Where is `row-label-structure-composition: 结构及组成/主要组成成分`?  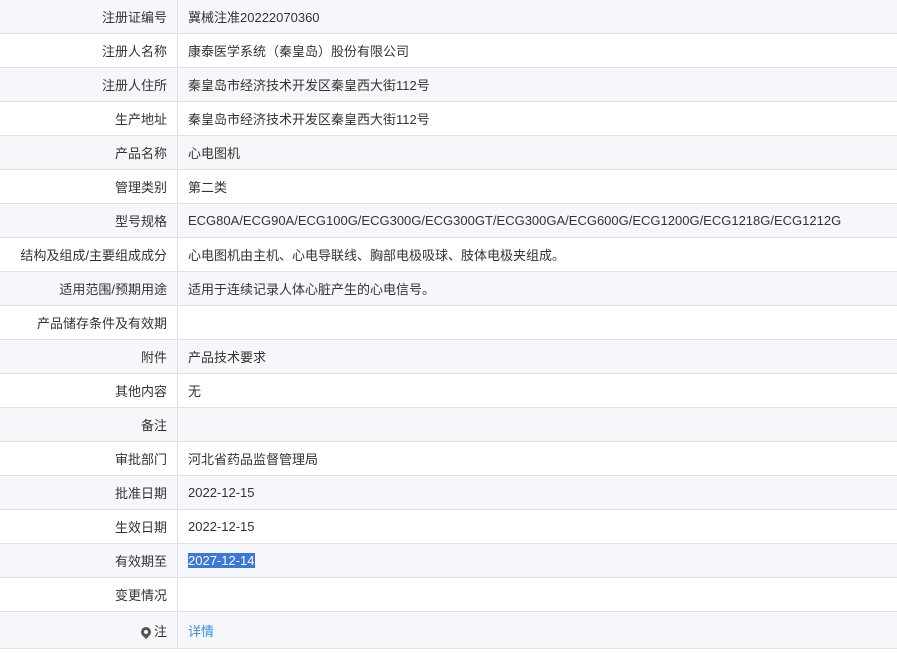 row-label-structure-composition: 结构及组成/主要组成成分 is located at coordinates (89, 254).